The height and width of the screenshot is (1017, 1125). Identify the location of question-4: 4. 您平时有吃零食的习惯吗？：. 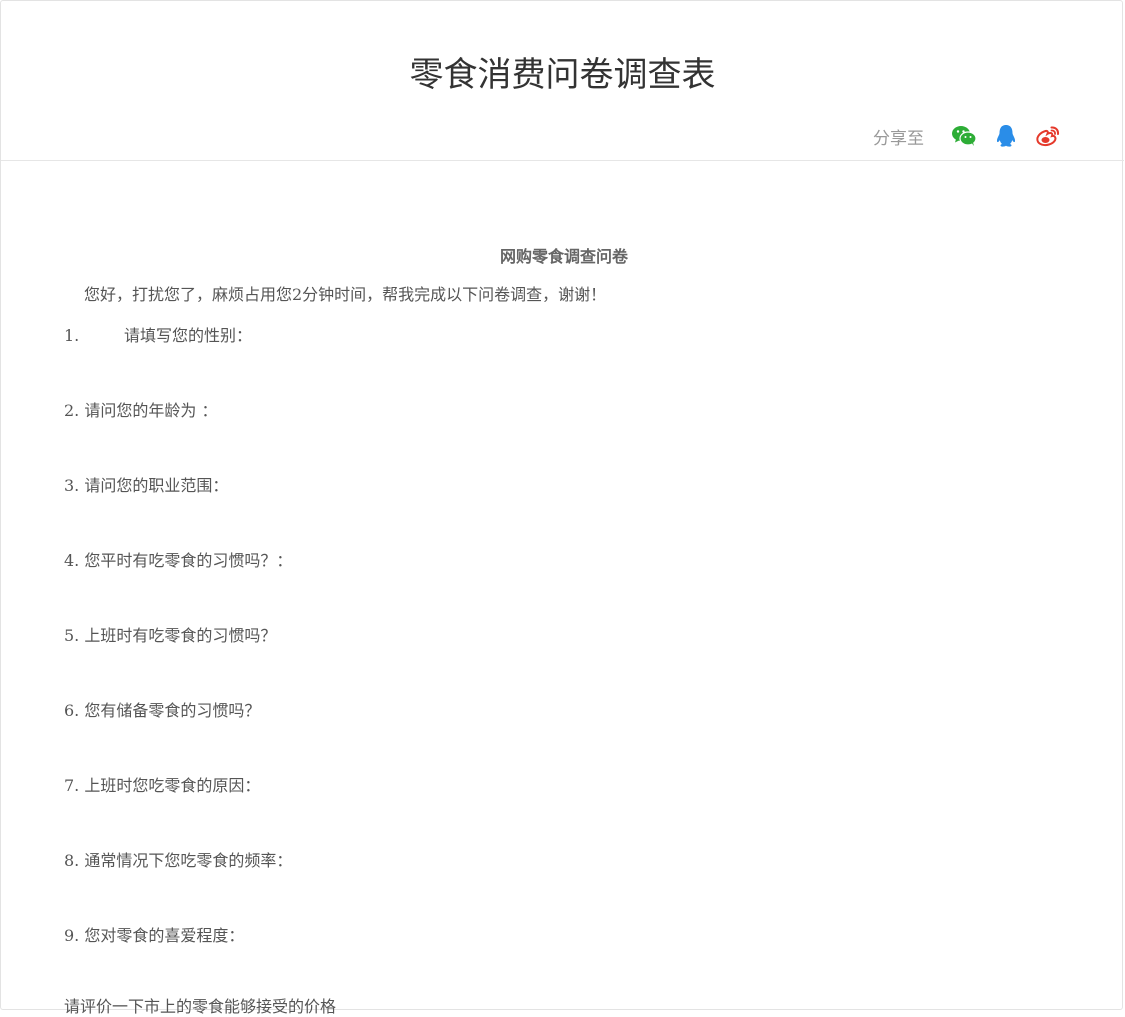
(178, 559).